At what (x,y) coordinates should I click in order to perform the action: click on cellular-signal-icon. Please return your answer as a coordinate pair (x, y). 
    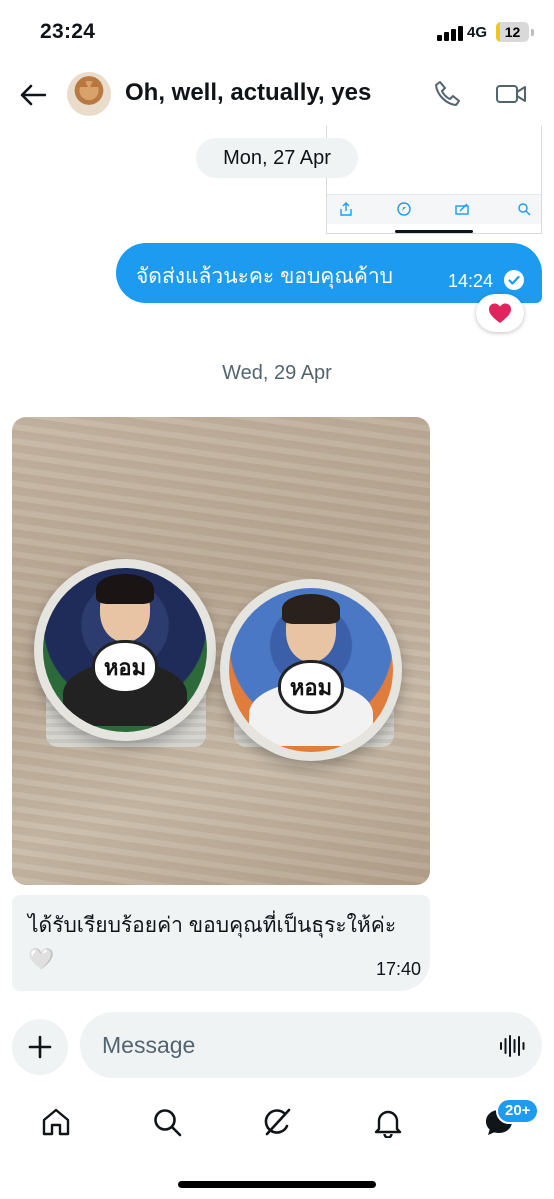
    Looking at the image, I should click on (450, 33).